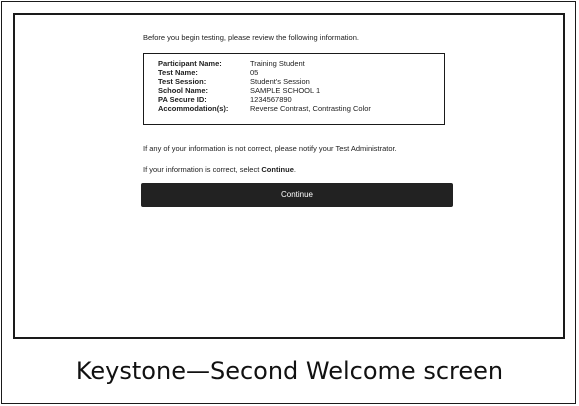 The width and height of the screenshot is (579, 406). What do you see at coordinates (190, 63) in the screenshot?
I see `participant-name-label: Participant Name:` at bounding box center [190, 63].